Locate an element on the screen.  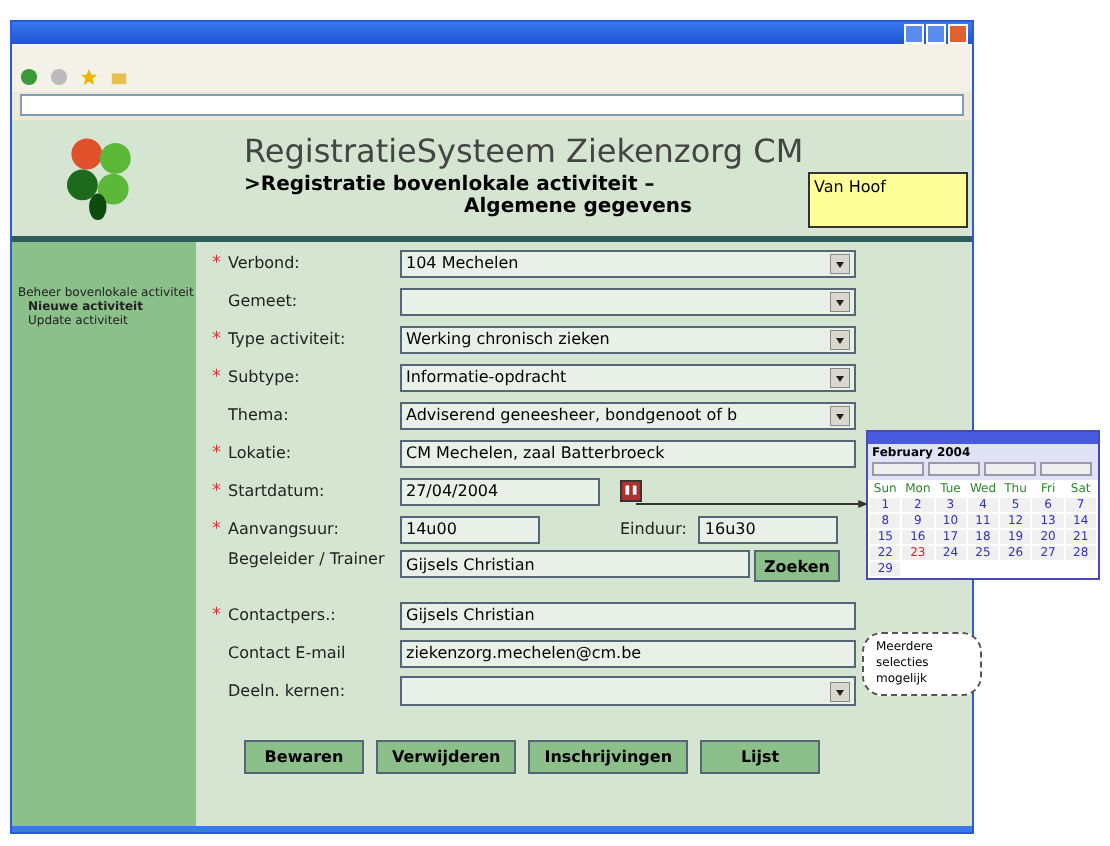
star-icon is located at coordinates (89, 77).